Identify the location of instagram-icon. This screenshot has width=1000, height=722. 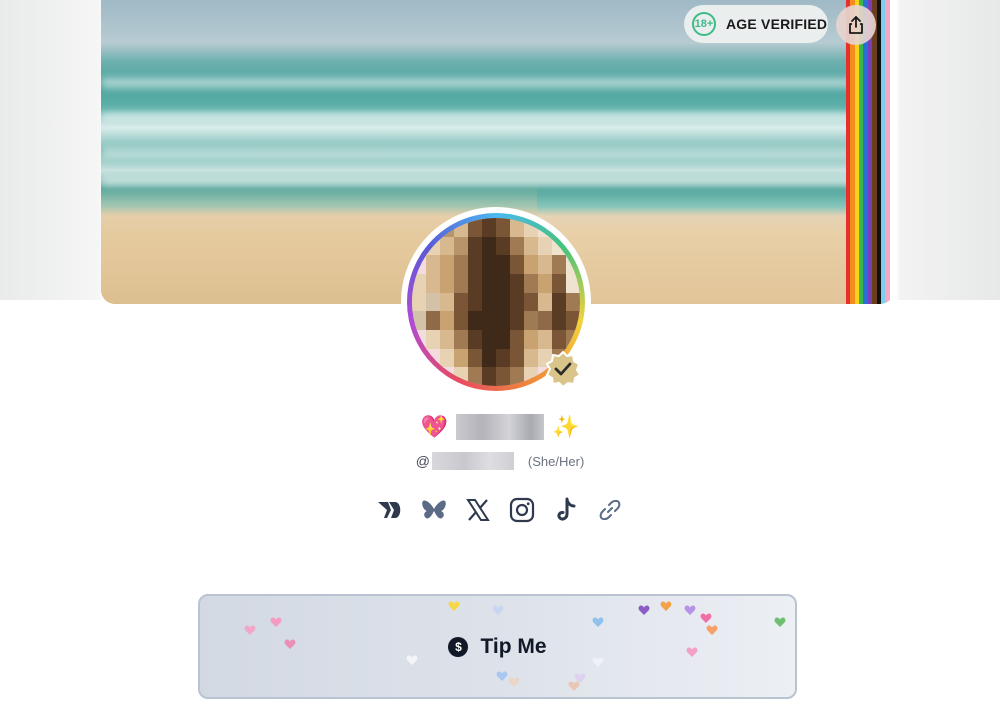
(522, 510).